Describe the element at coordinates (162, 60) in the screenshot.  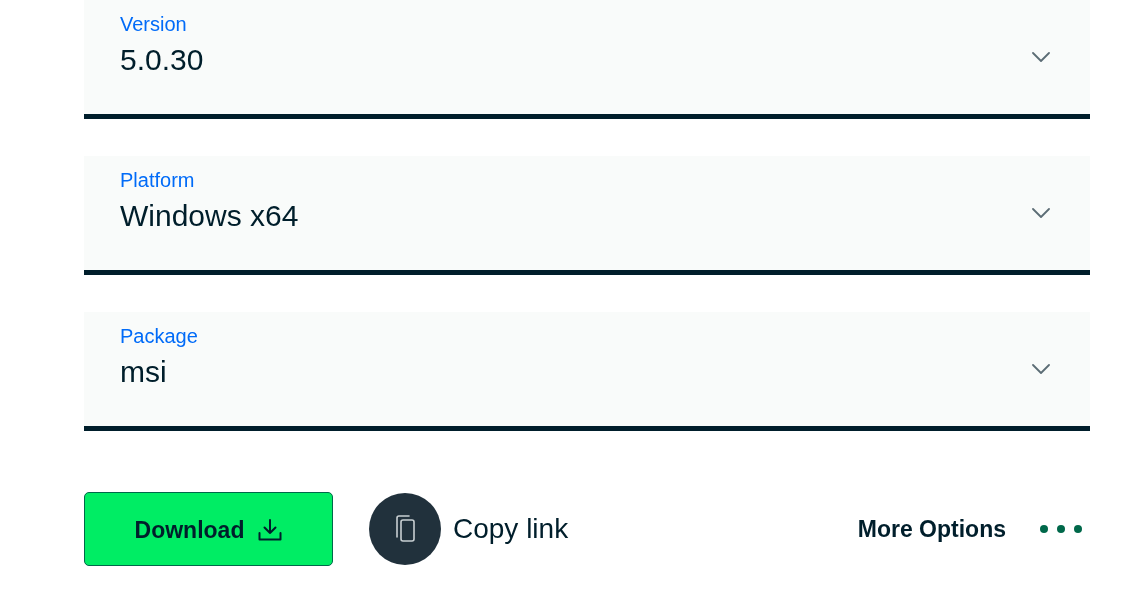
I see `field-value: 5.0.30` at that location.